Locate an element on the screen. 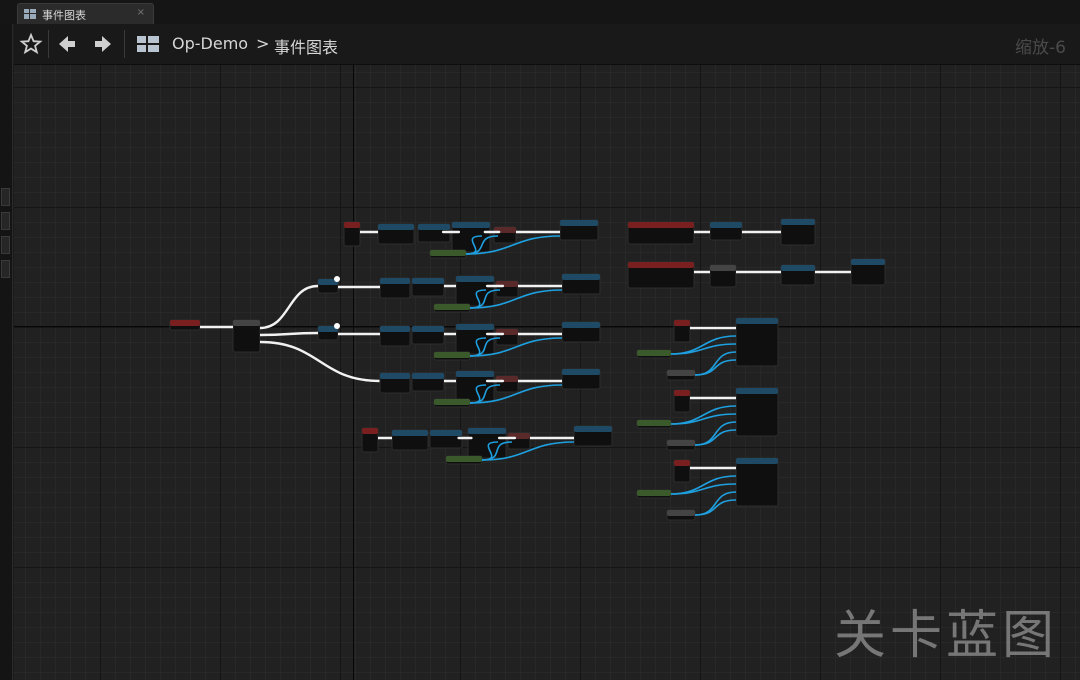  left-panel-strip is located at coordinates (6, 352).